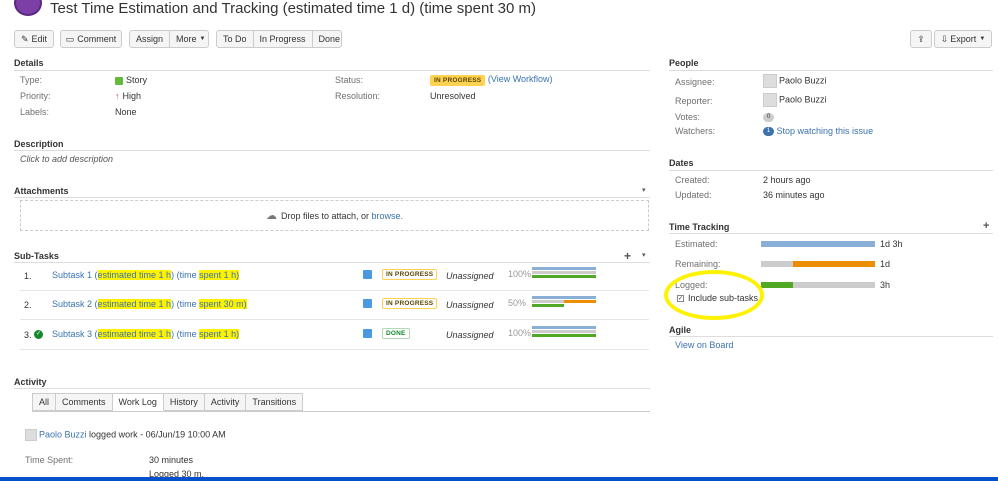 This screenshot has width=998, height=481. Describe the element at coordinates (891, 244) in the screenshot. I see `estimated-value: 1d 3h` at that location.